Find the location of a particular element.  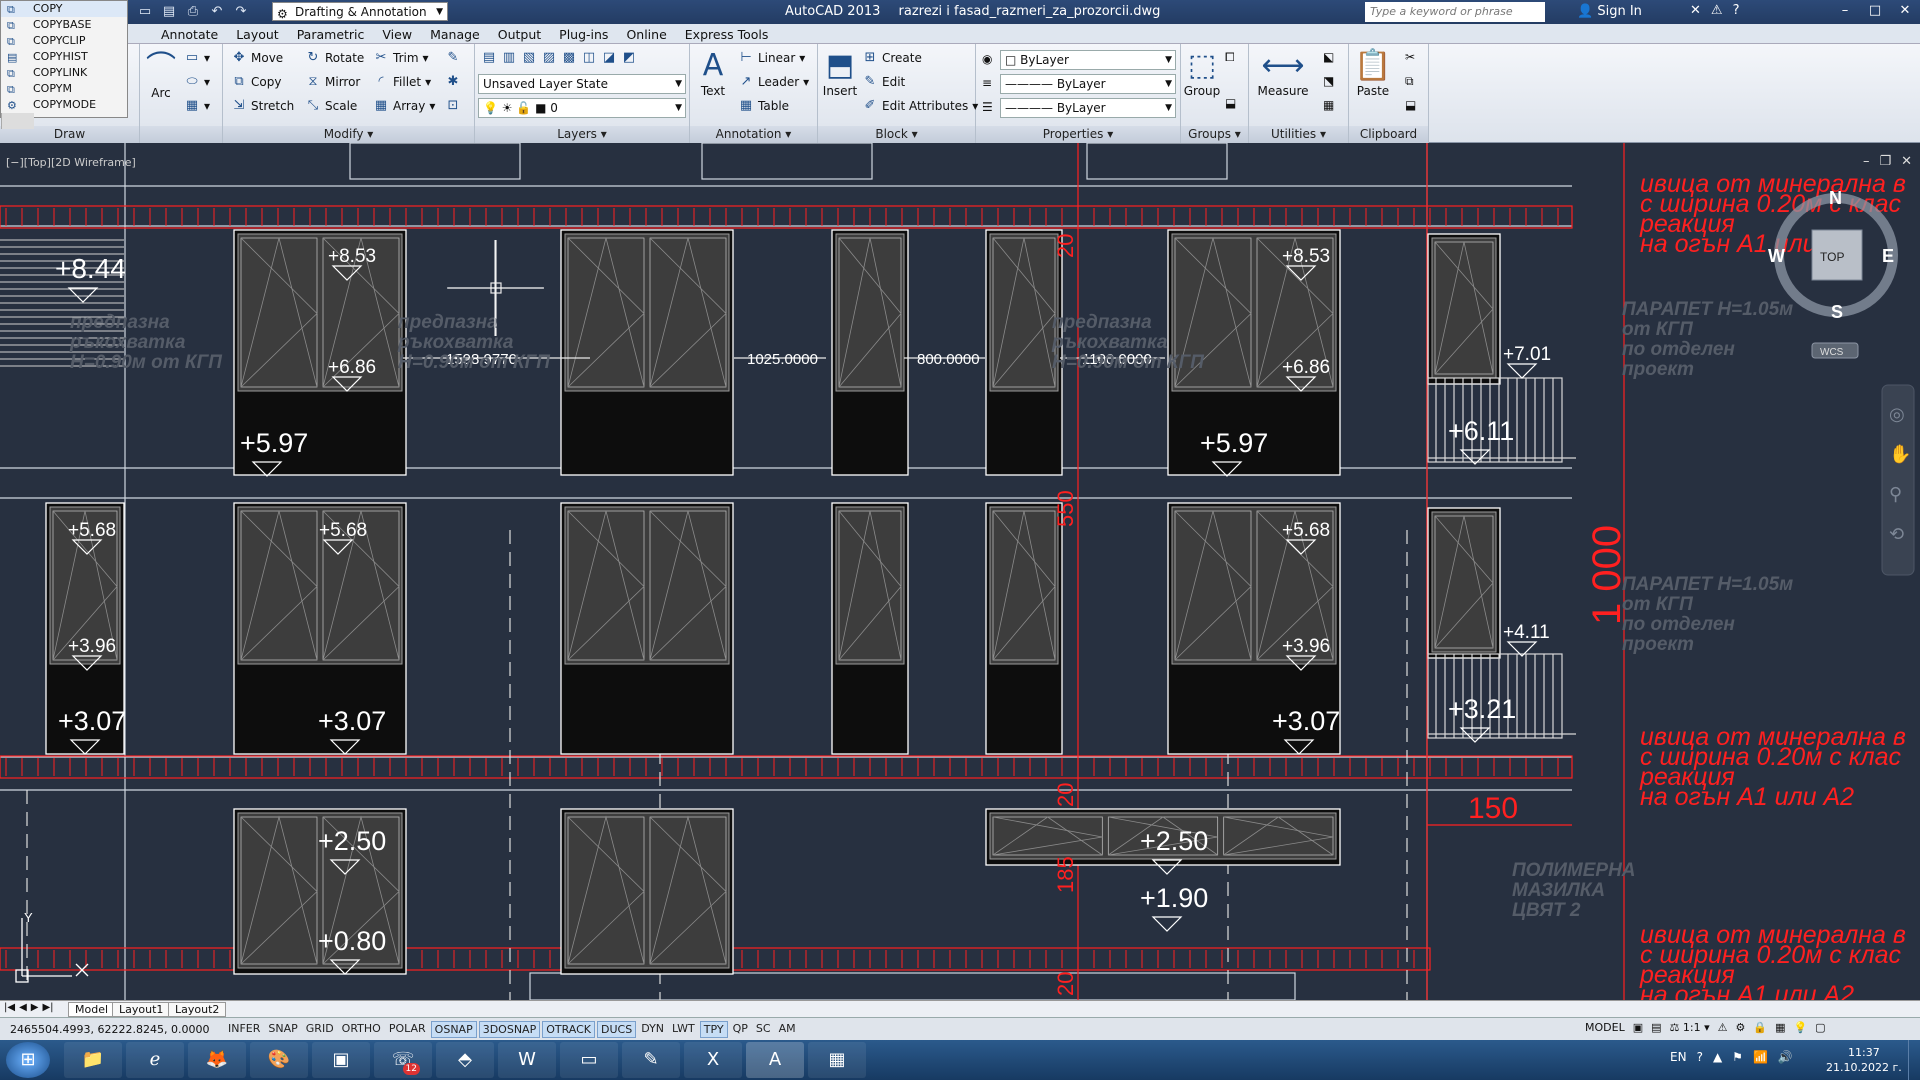

groups-panel-title: Groups ▾ is located at coordinates (1214, 134).